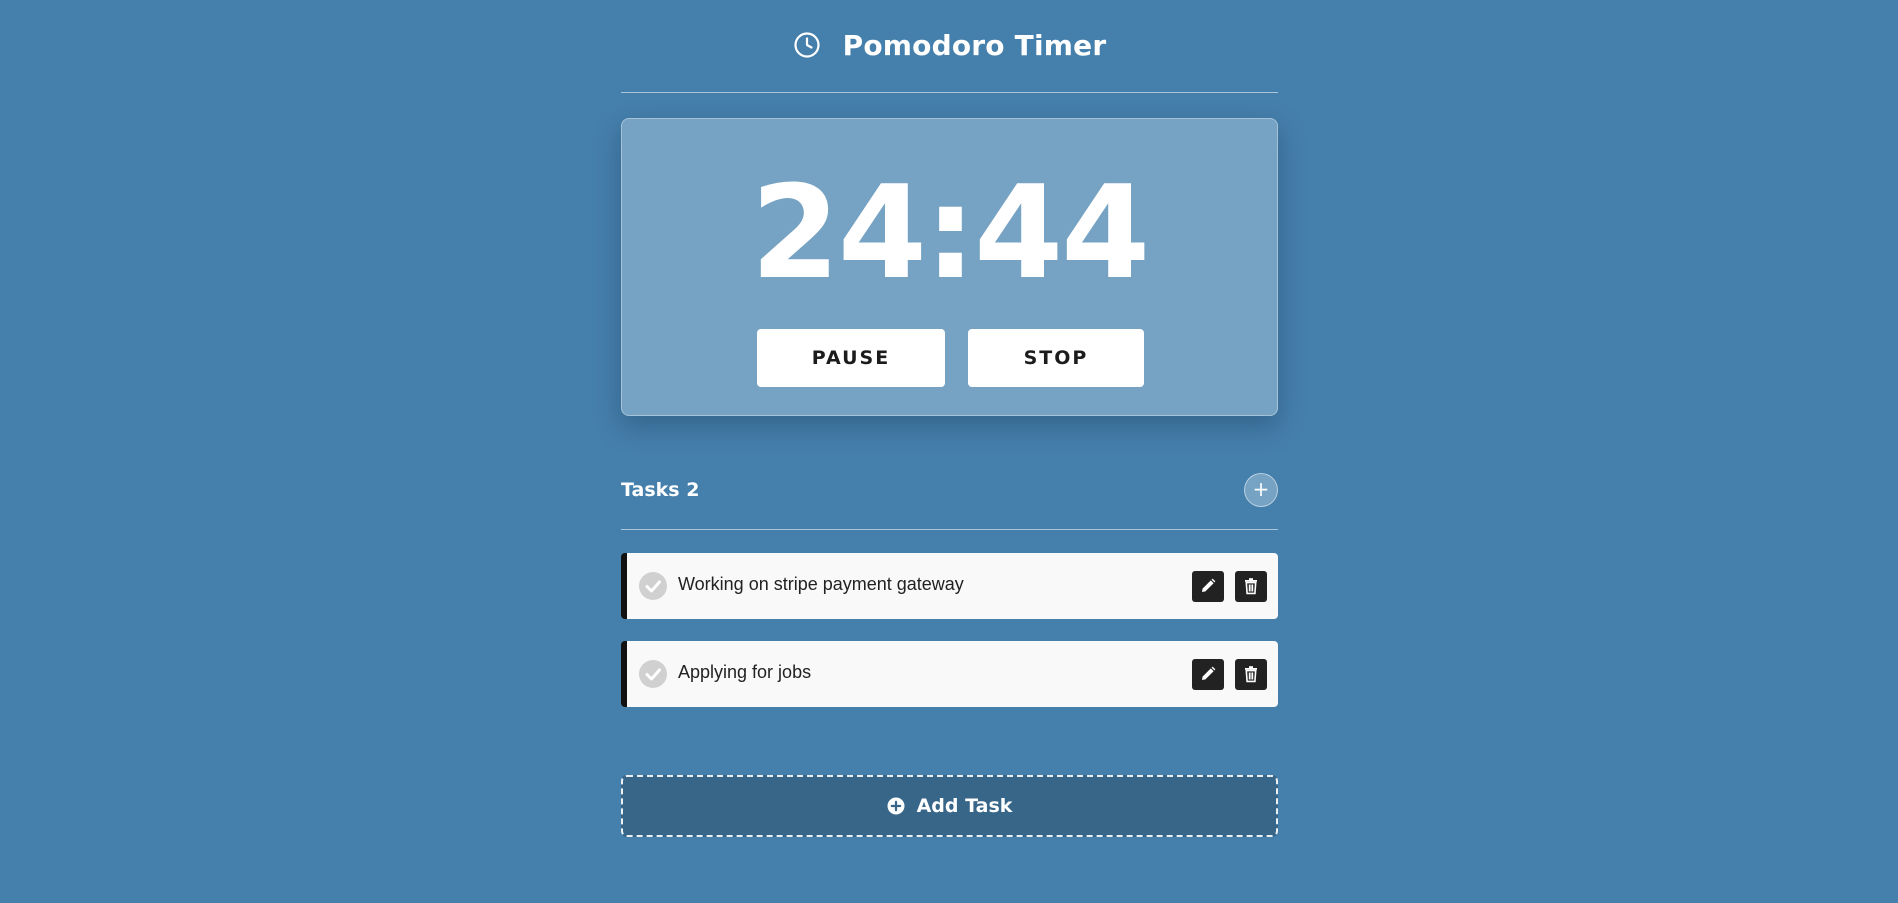 This screenshot has width=1898, height=903. What do you see at coordinates (949, 674) in the screenshot?
I see `task-item: Applying for jobs` at bounding box center [949, 674].